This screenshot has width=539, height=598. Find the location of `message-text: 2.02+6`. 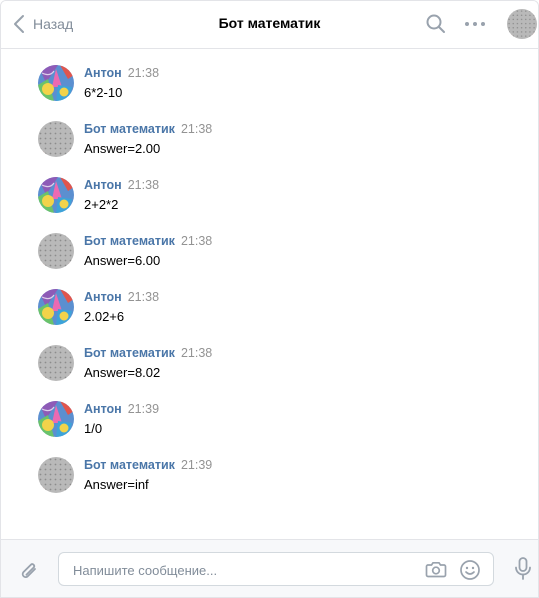

message-text: 2.02+6 is located at coordinates (104, 316).